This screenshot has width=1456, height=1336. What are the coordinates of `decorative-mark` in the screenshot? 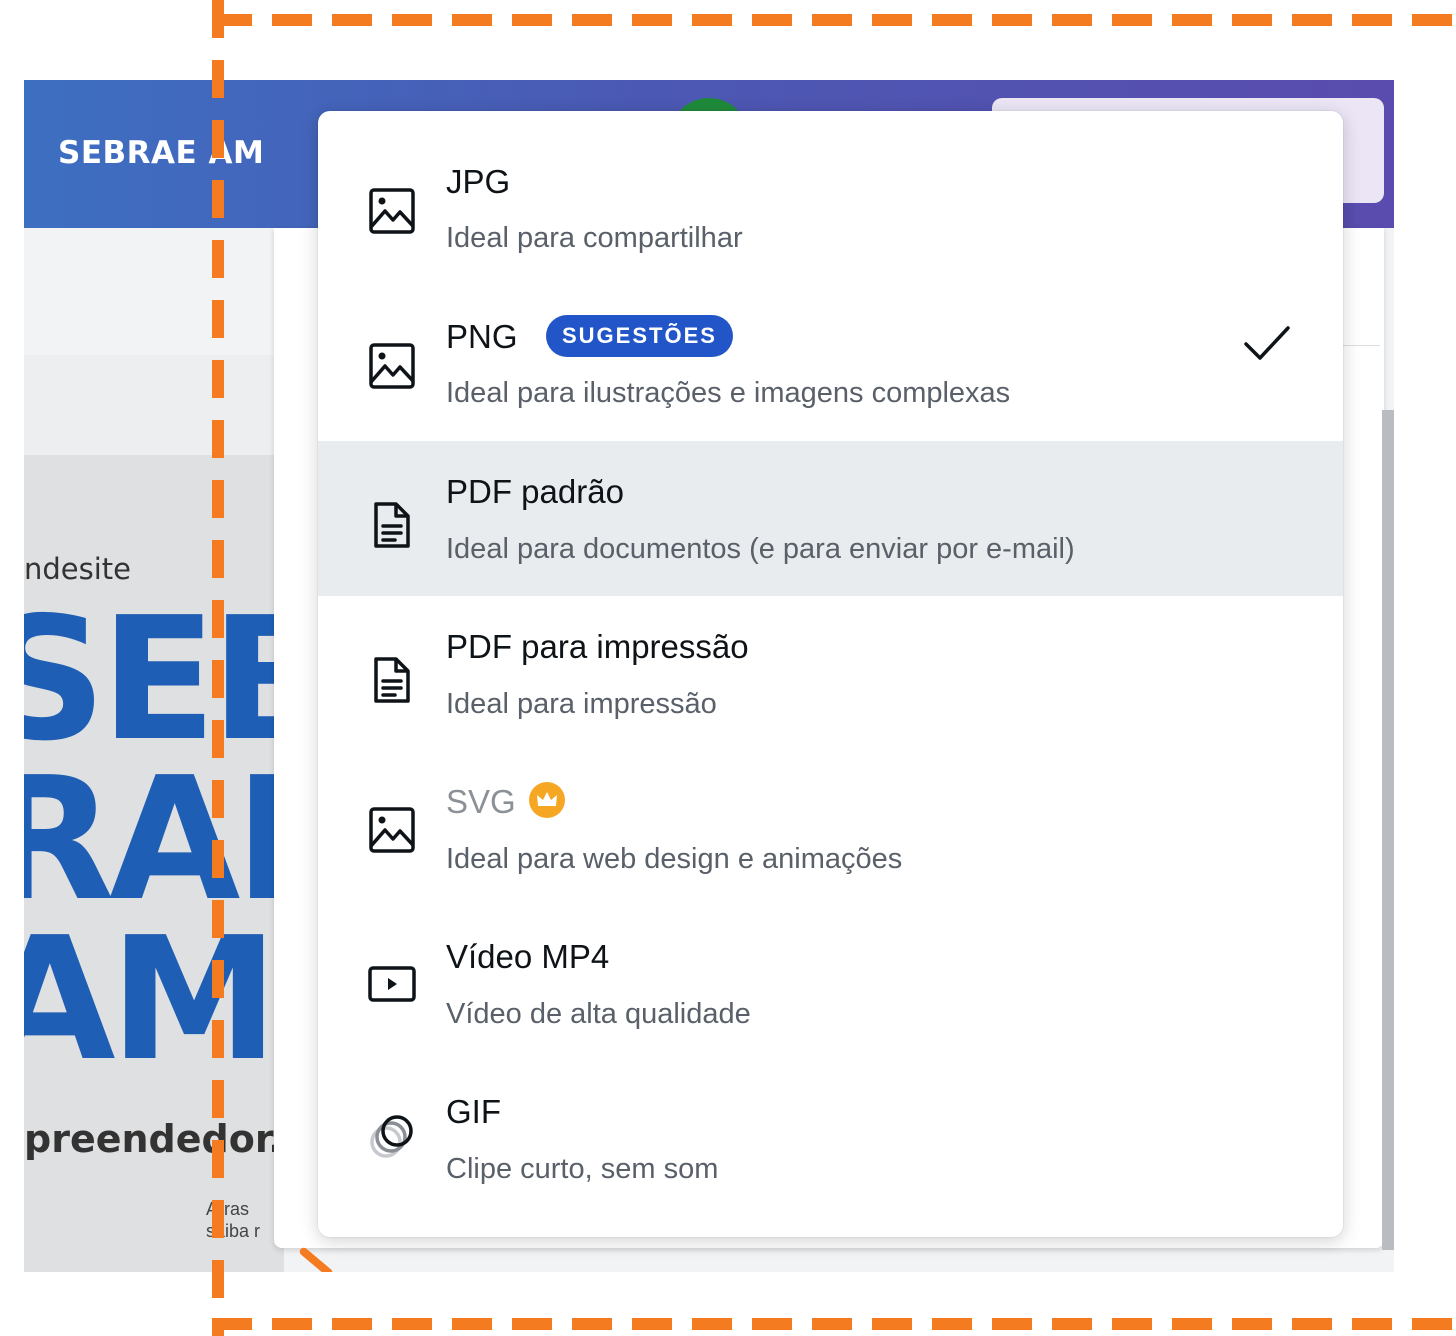 It's located at (316, 1259).